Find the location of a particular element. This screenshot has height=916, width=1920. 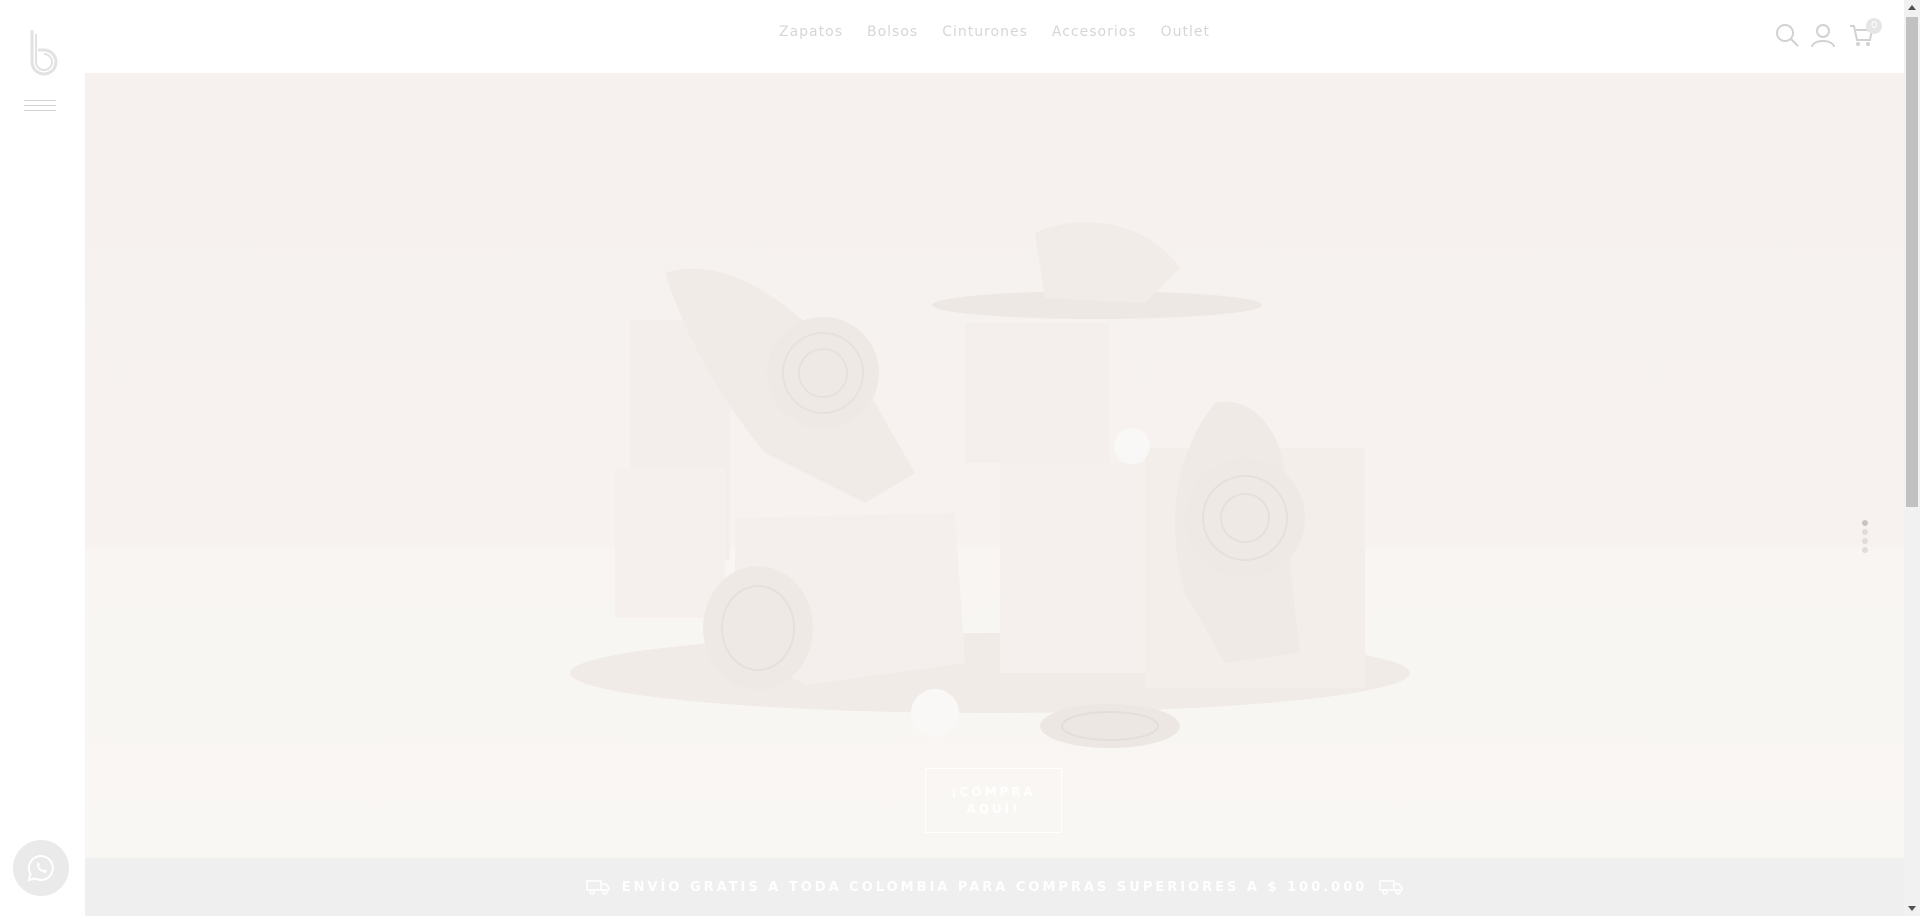

shop-now-button: ¡COMPRA AQUÍ! is located at coordinates (993, 800).